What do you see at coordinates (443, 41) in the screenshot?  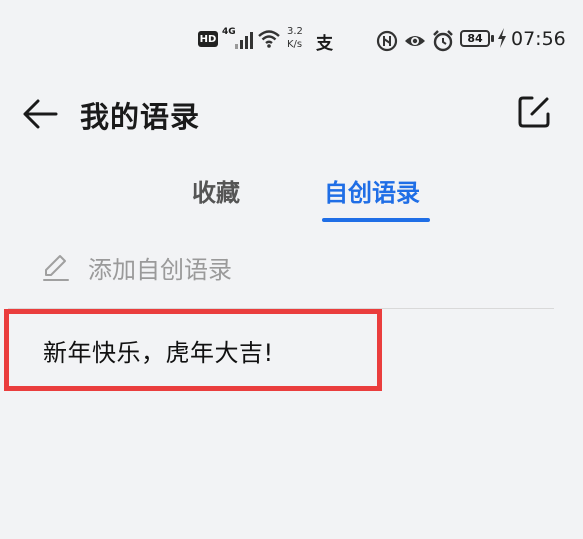 I see `alarm-icon` at bounding box center [443, 41].